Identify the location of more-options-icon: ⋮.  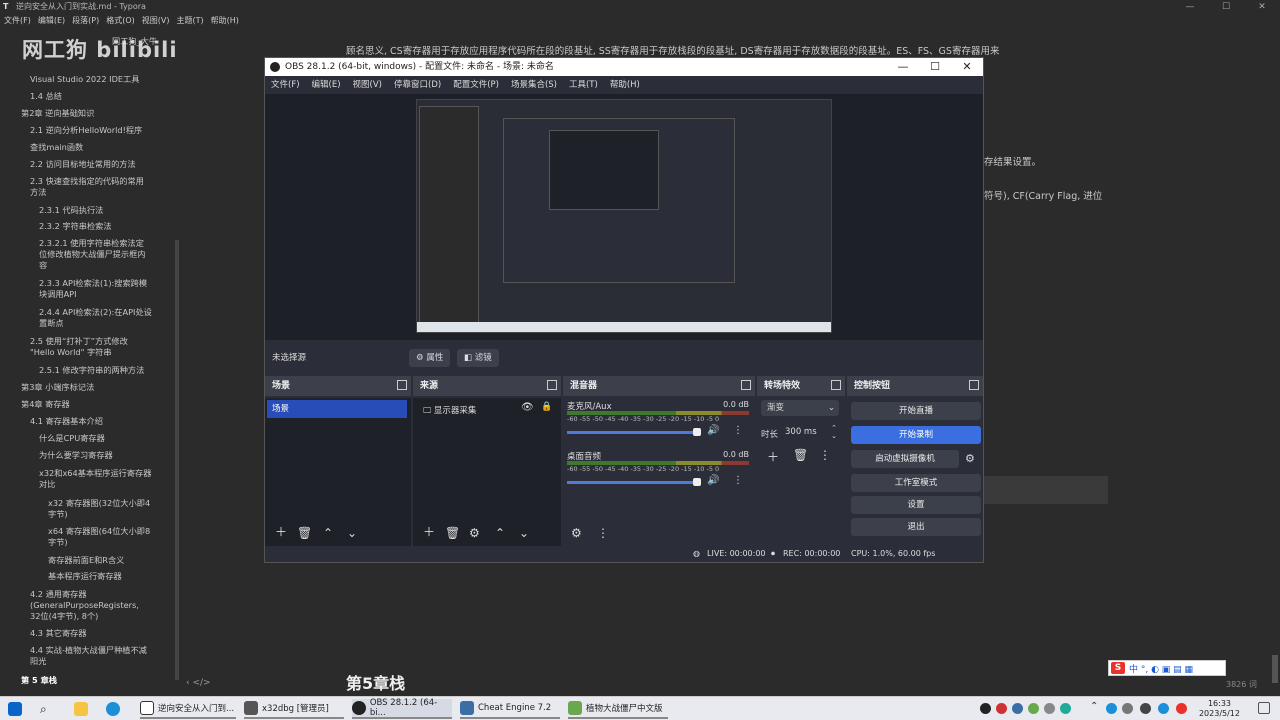
(738, 430).